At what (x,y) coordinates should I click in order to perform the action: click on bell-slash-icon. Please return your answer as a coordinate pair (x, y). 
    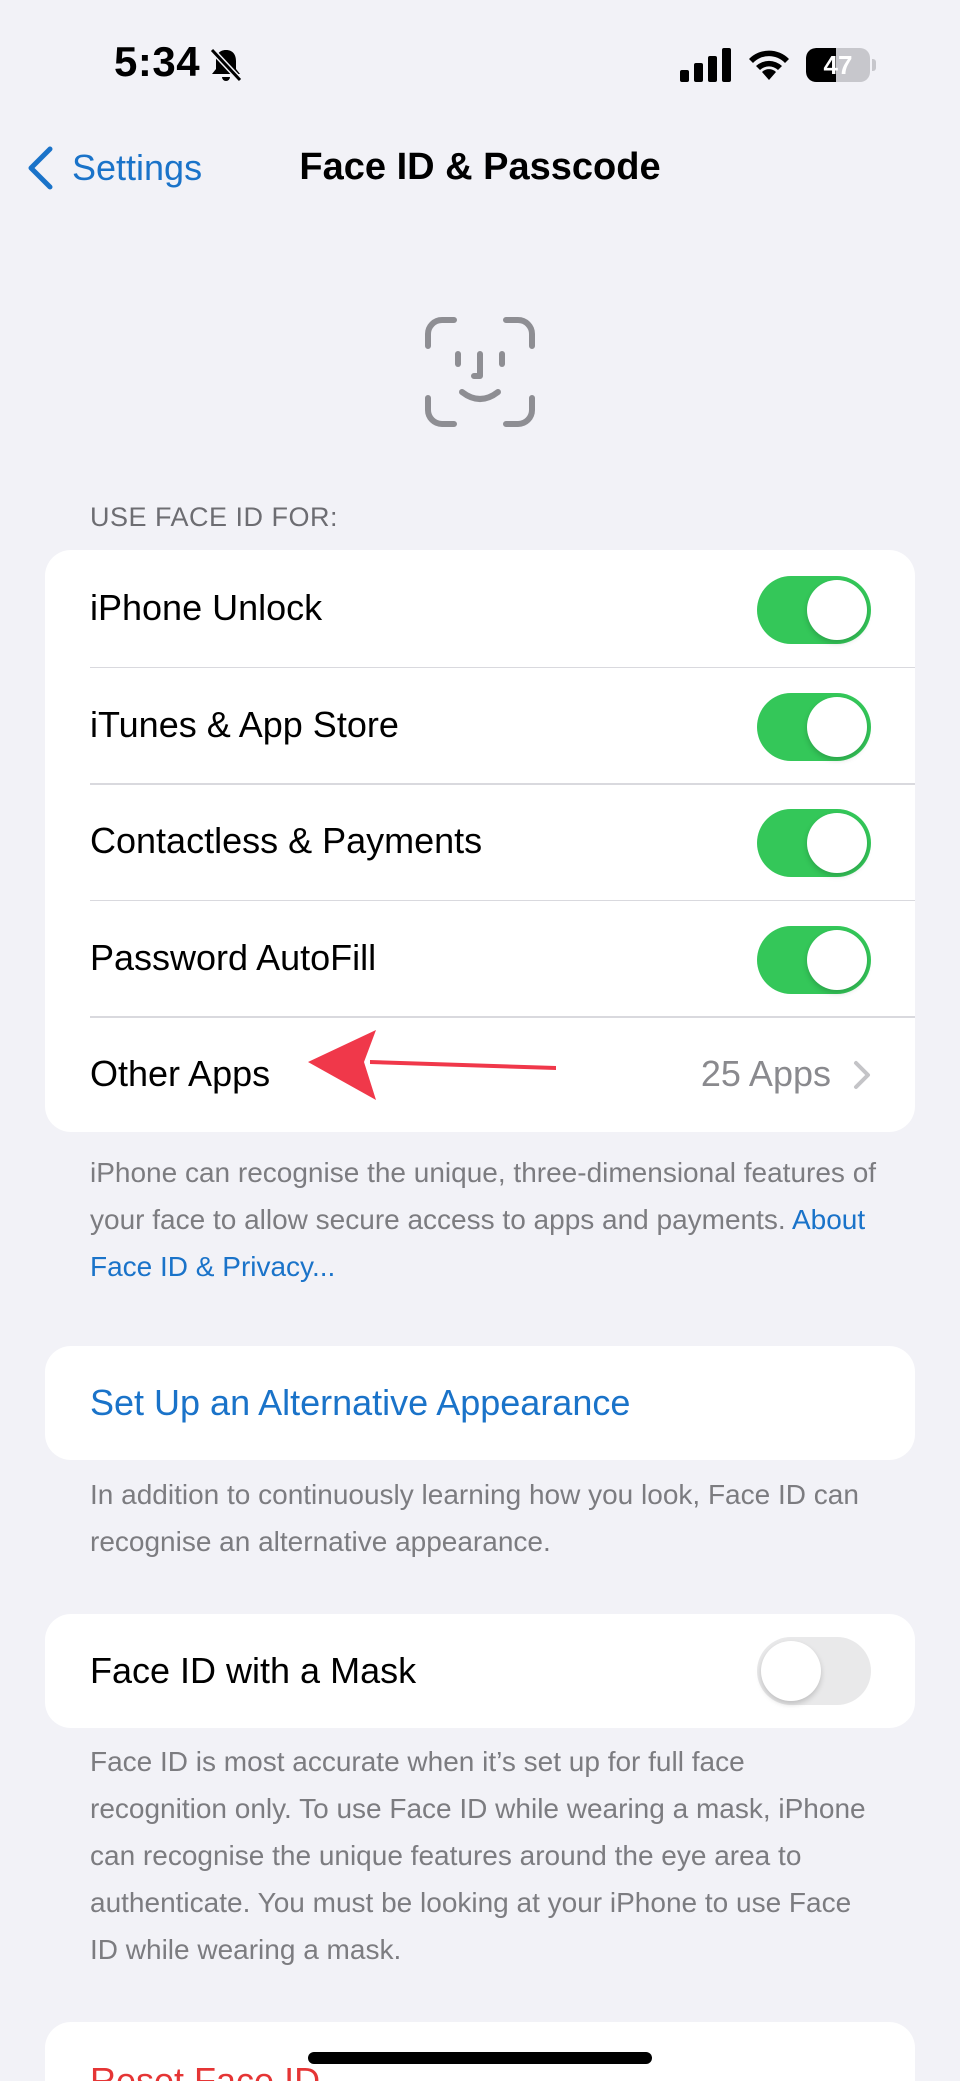
    Looking at the image, I should click on (226, 65).